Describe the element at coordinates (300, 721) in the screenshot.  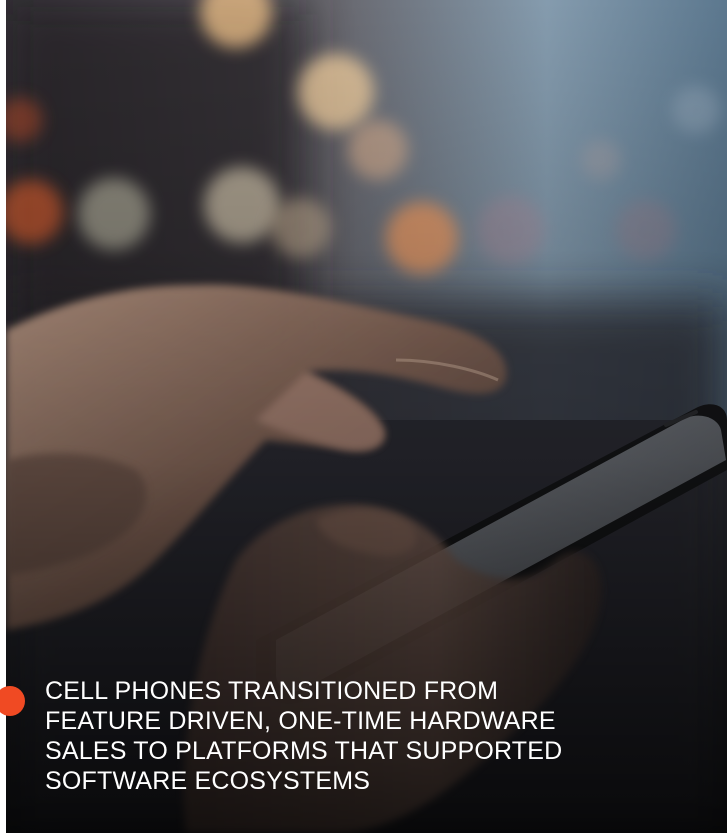
I see `caption-line: FEATURE DRIVEN, ONE-TIME HARDWARE` at that location.